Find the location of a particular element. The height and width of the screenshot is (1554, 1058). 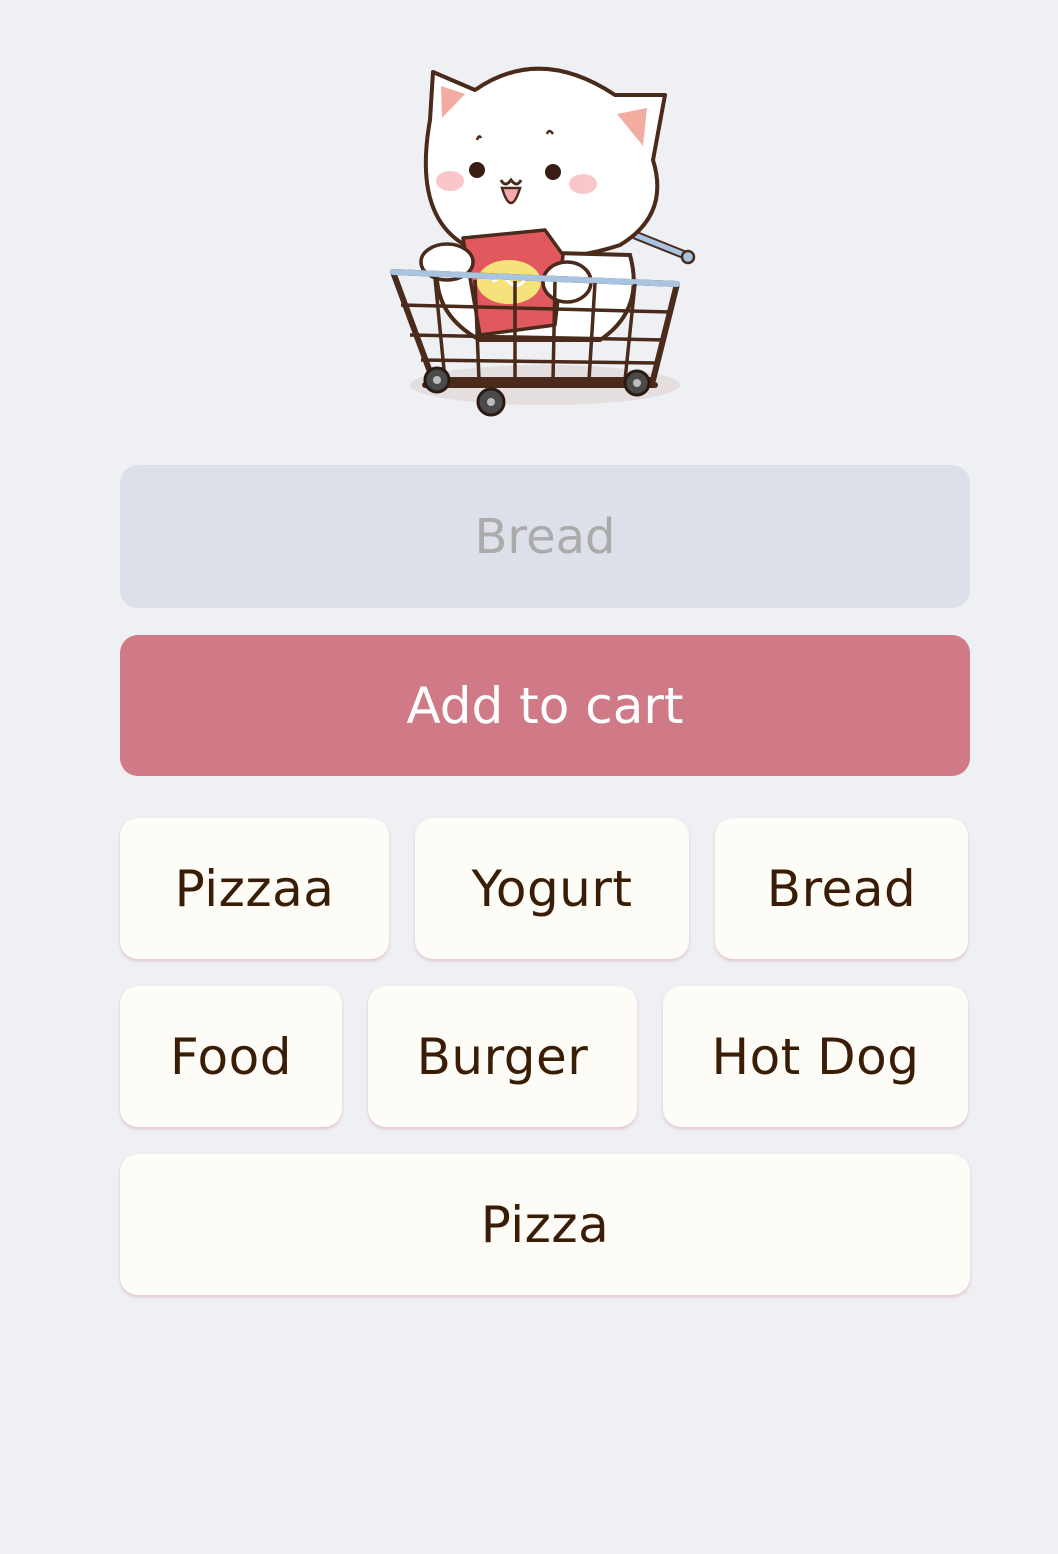

cat-in-shopping-cart-icon is located at coordinates (543, 241).